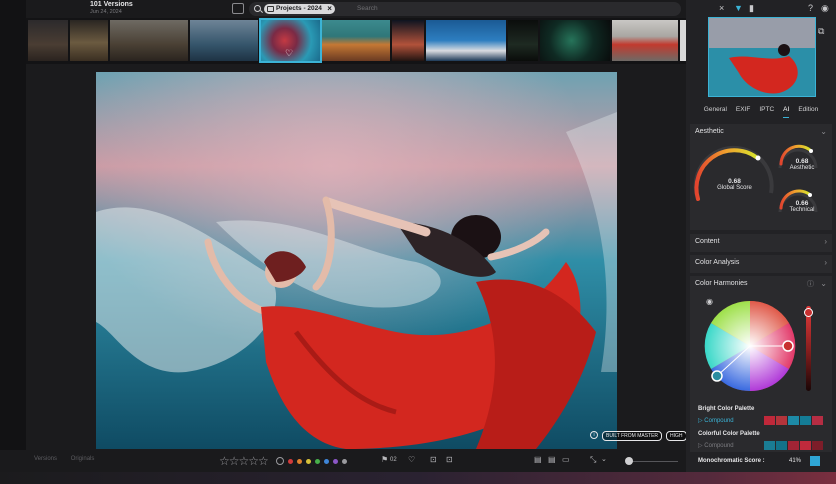  I want to click on preview-art, so click(762, 57).